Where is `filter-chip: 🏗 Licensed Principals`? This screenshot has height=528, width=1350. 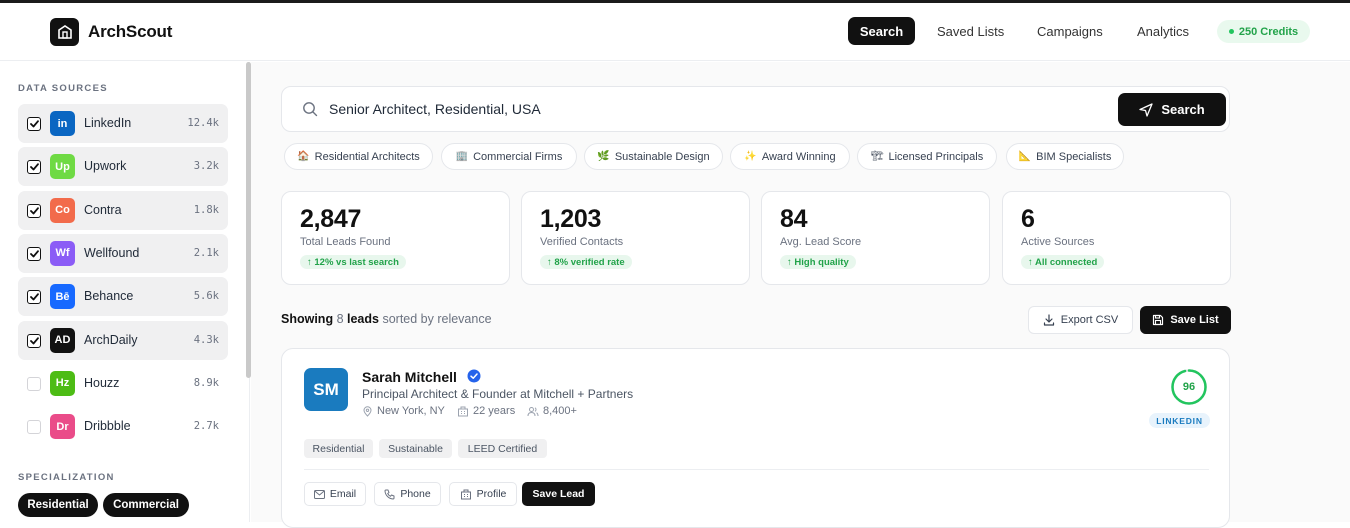 filter-chip: 🏗 Licensed Principals is located at coordinates (927, 156).